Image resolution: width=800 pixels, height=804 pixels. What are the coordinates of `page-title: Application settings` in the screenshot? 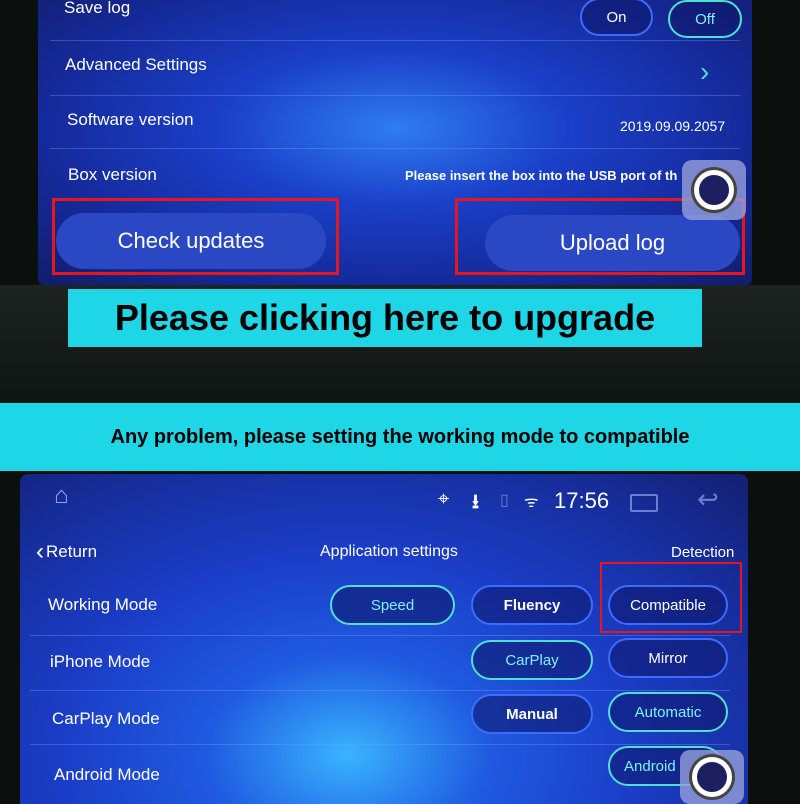 It's located at (389, 551).